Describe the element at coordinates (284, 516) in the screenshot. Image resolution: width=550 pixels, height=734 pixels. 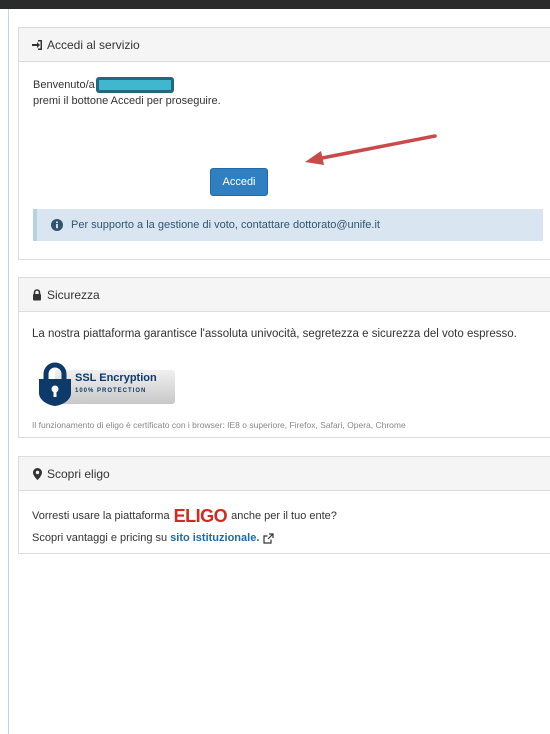
I see `discover-line1-suffix: anche per il tuo ente?` at that location.